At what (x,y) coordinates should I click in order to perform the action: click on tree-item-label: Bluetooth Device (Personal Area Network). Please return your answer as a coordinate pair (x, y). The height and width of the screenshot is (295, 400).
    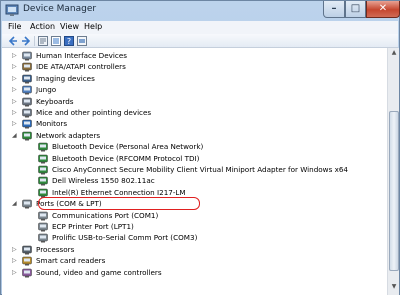
    Looking at the image, I should click on (128, 147).